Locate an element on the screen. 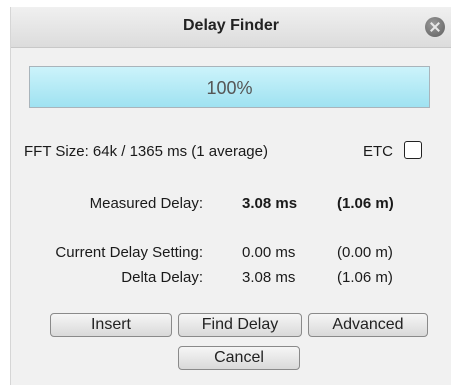 The image size is (452, 385). etc-label: ETC is located at coordinates (378, 151).